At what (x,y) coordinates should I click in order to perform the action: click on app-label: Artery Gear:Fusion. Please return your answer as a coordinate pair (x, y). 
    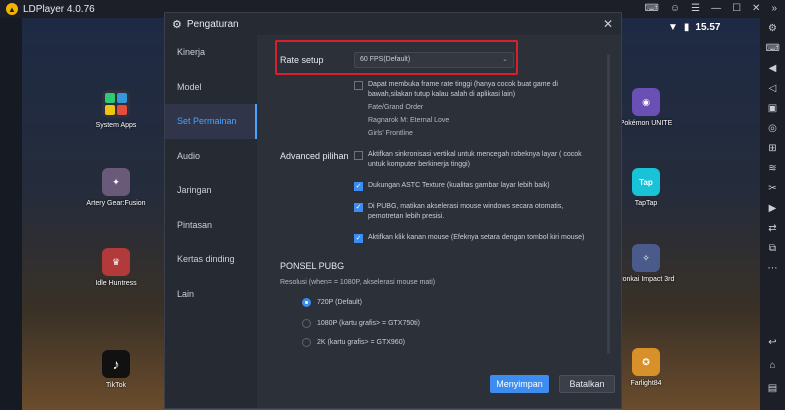
    Looking at the image, I should click on (116, 203).